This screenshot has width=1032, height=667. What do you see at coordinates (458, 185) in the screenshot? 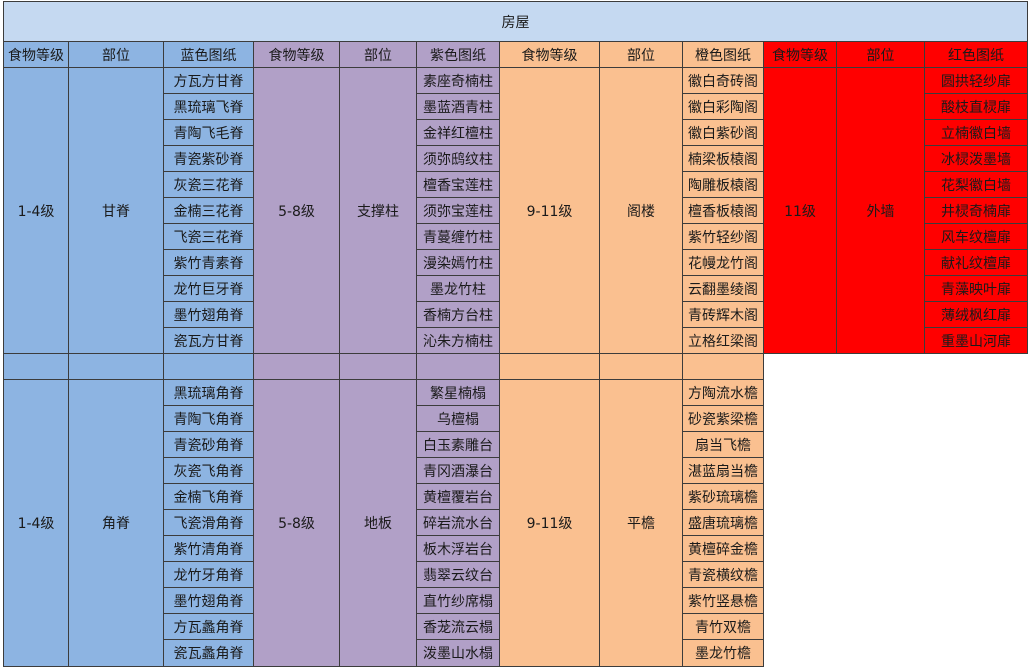
I see `blueprint-purple-cell: 檀香宝莲柱` at bounding box center [458, 185].